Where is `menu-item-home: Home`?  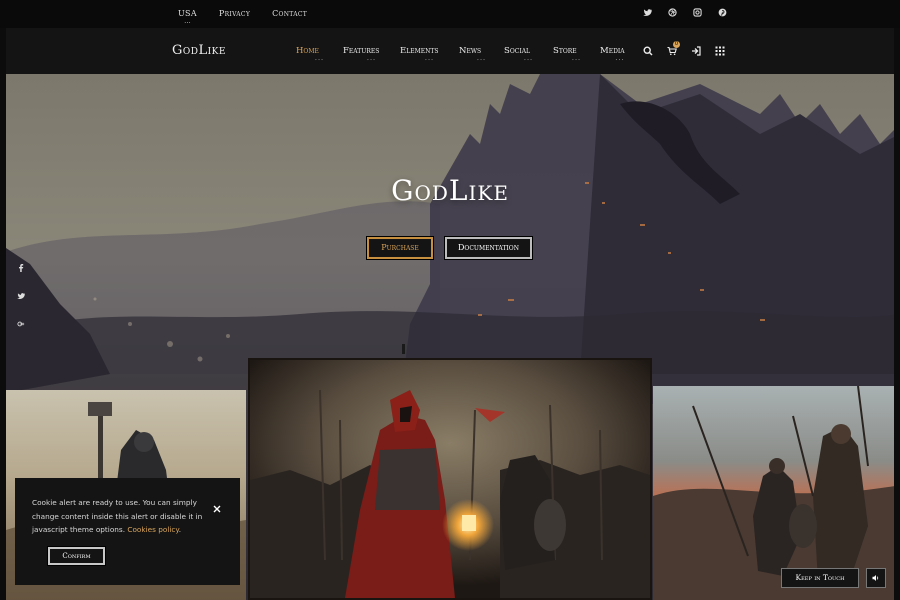
menu-item-home: Home is located at coordinates (319, 51).